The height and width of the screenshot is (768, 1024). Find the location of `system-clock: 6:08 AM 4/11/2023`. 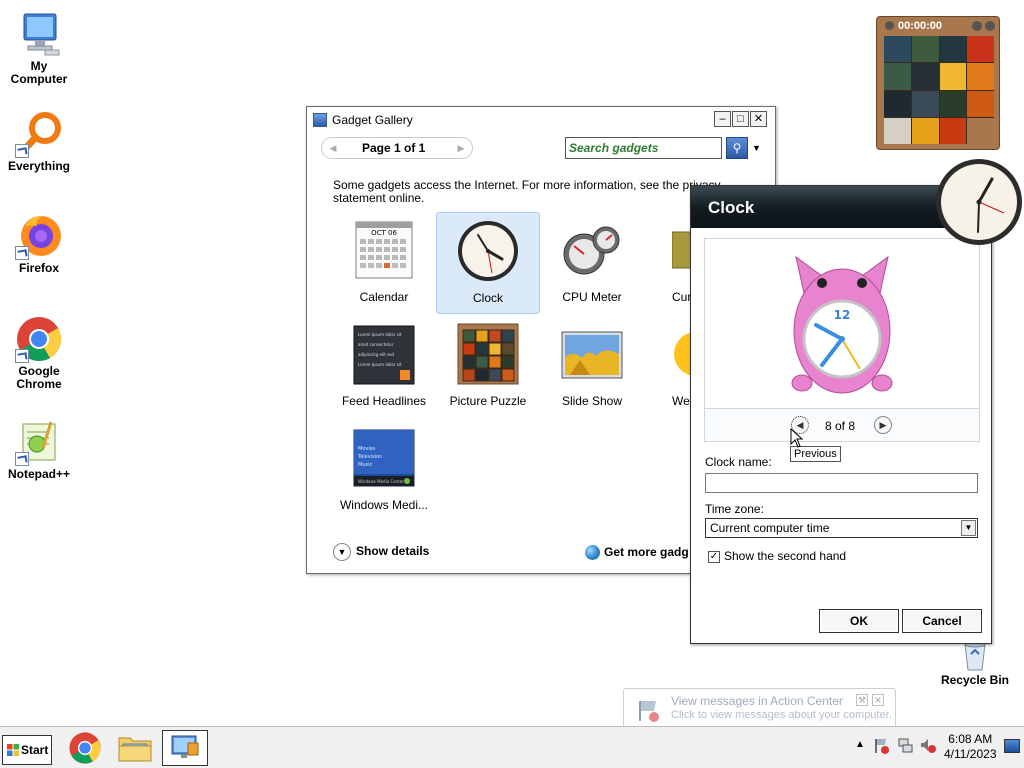

system-clock: 6:08 AM 4/11/2023 is located at coordinates (970, 747).